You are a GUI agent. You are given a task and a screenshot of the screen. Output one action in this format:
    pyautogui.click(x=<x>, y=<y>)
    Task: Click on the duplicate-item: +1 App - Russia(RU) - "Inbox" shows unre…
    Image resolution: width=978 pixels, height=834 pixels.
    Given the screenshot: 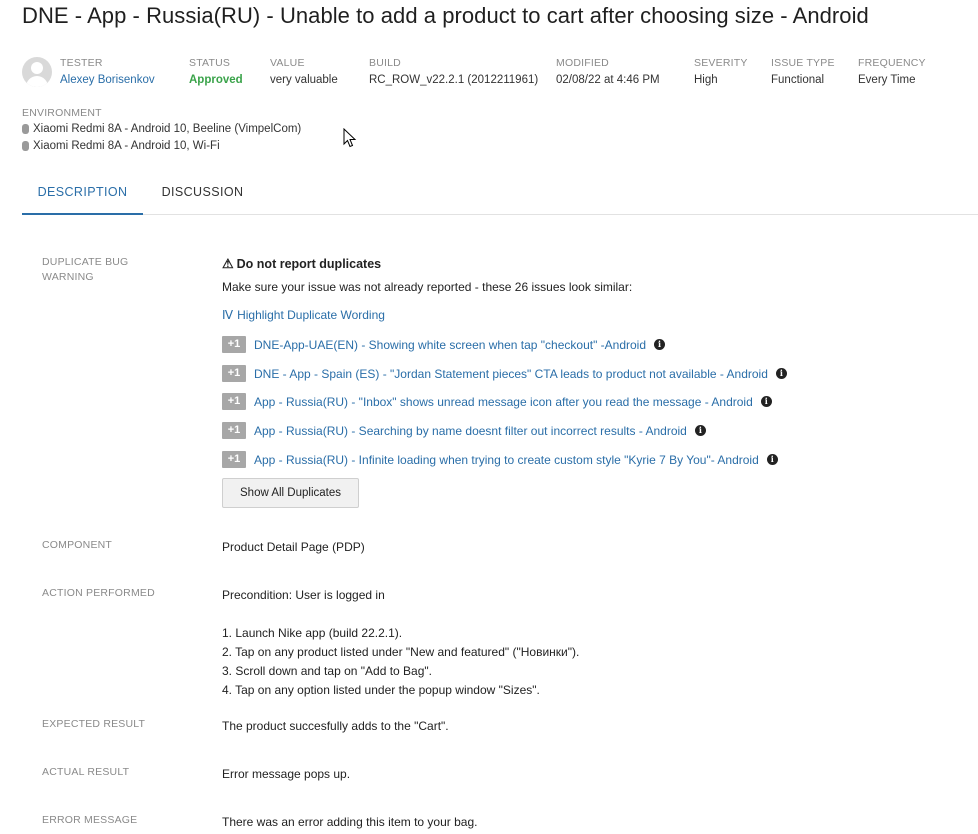 What is the action you would take?
    pyautogui.click(x=497, y=401)
    